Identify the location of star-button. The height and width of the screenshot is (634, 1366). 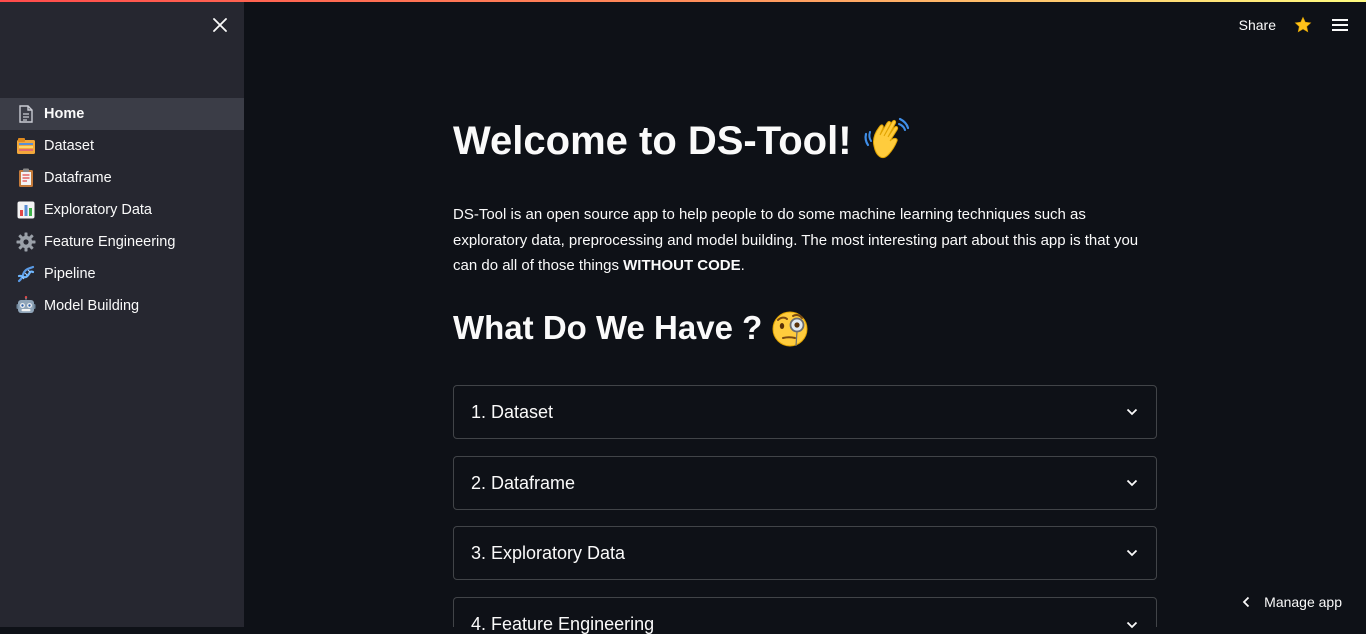
(1304, 25).